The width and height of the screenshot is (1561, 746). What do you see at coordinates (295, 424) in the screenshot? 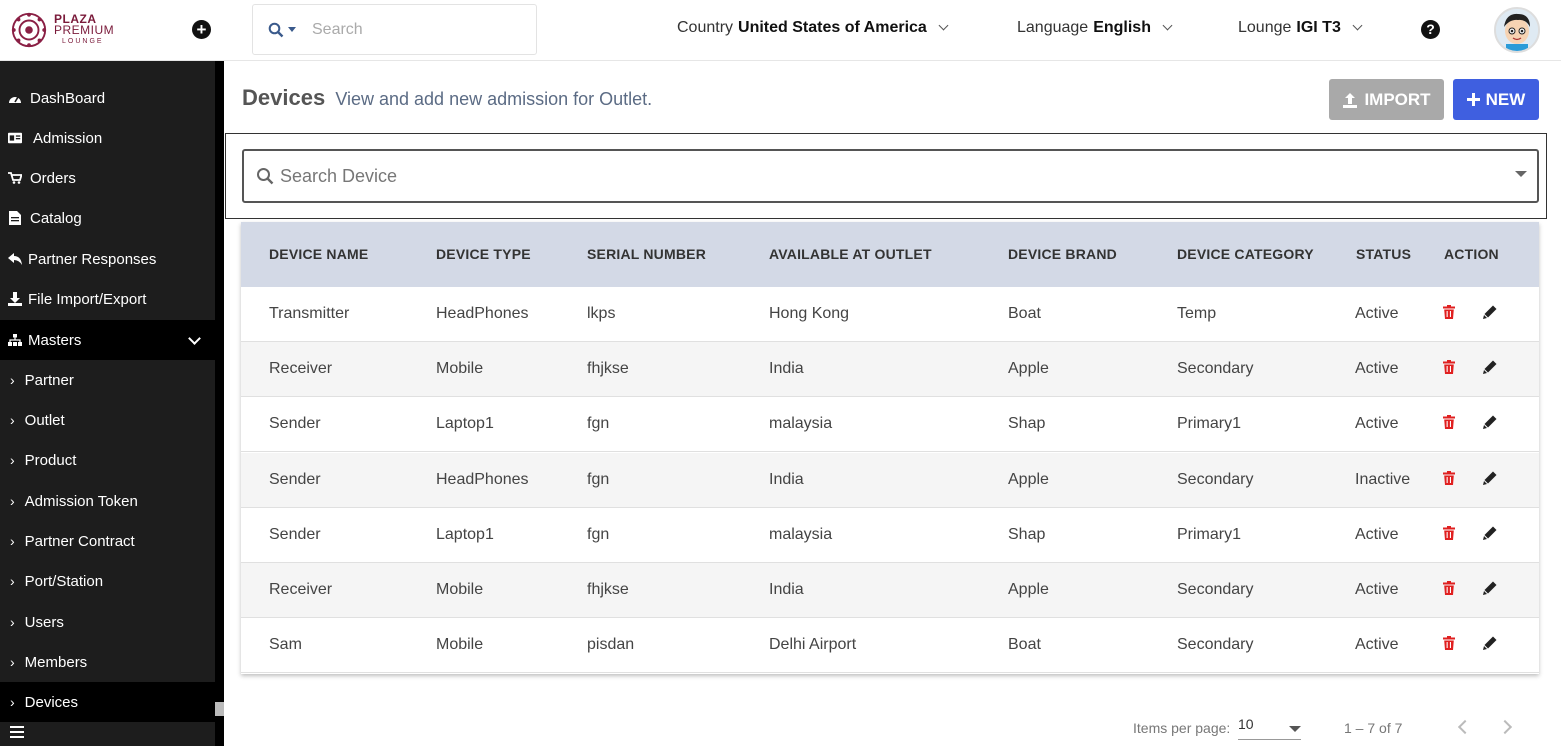
I see `cell-device-name: Sender` at bounding box center [295, 424].